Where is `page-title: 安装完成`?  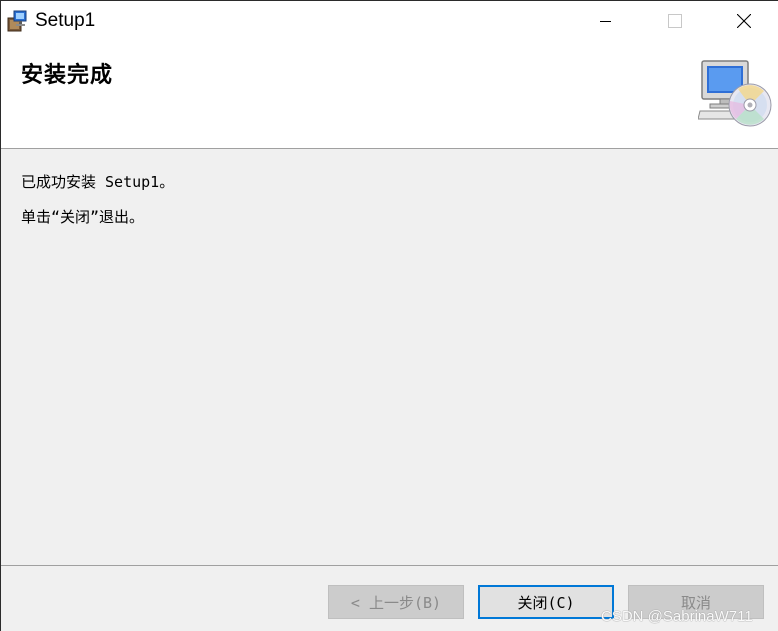 page-title: 安装完成 is located at coordinates (67, 75).